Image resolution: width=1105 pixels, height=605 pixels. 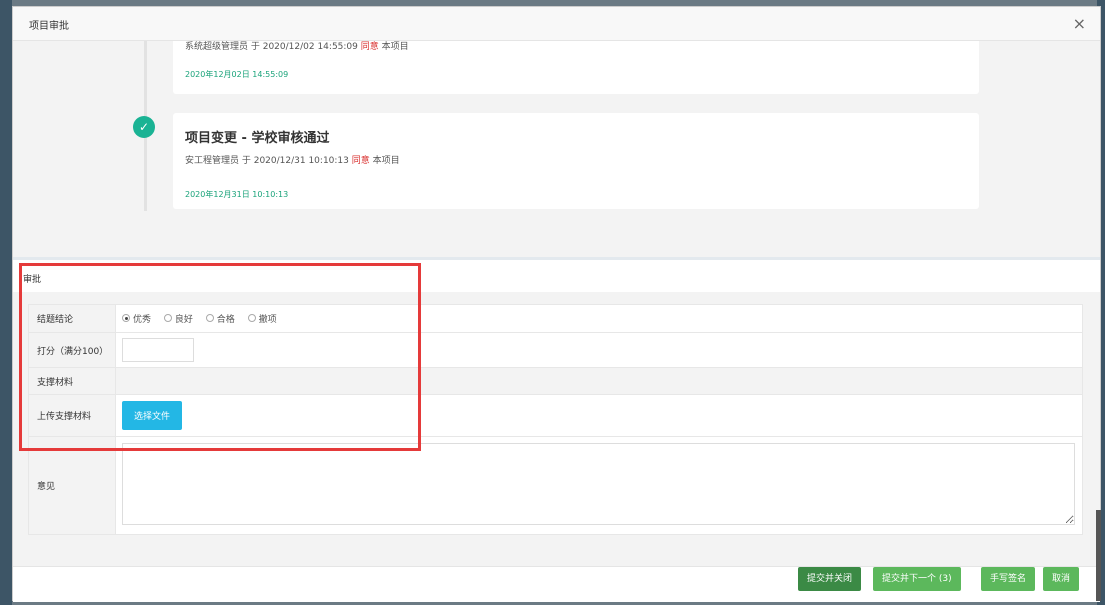 I want to click on timeline-desc-text: 安工程管理员 于 2020/12/31 10:10:13, so click(x=268, y=161).